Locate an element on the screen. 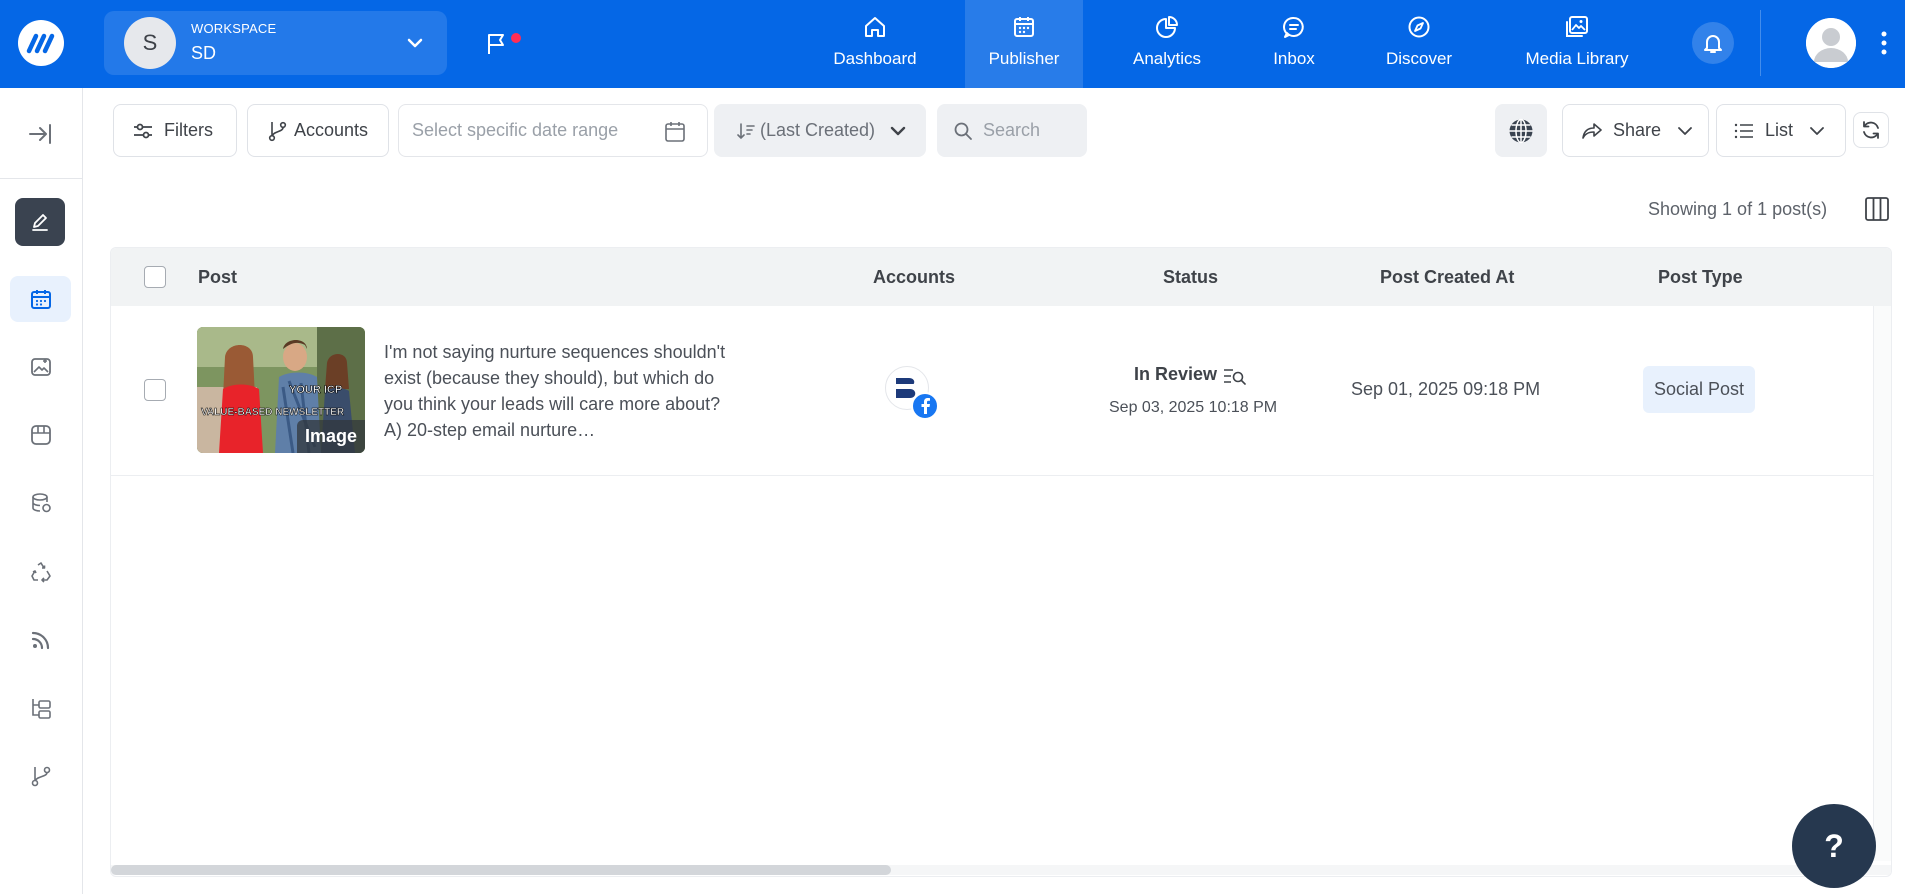  pie-chart-icon is located at coordinates (1167, 27).